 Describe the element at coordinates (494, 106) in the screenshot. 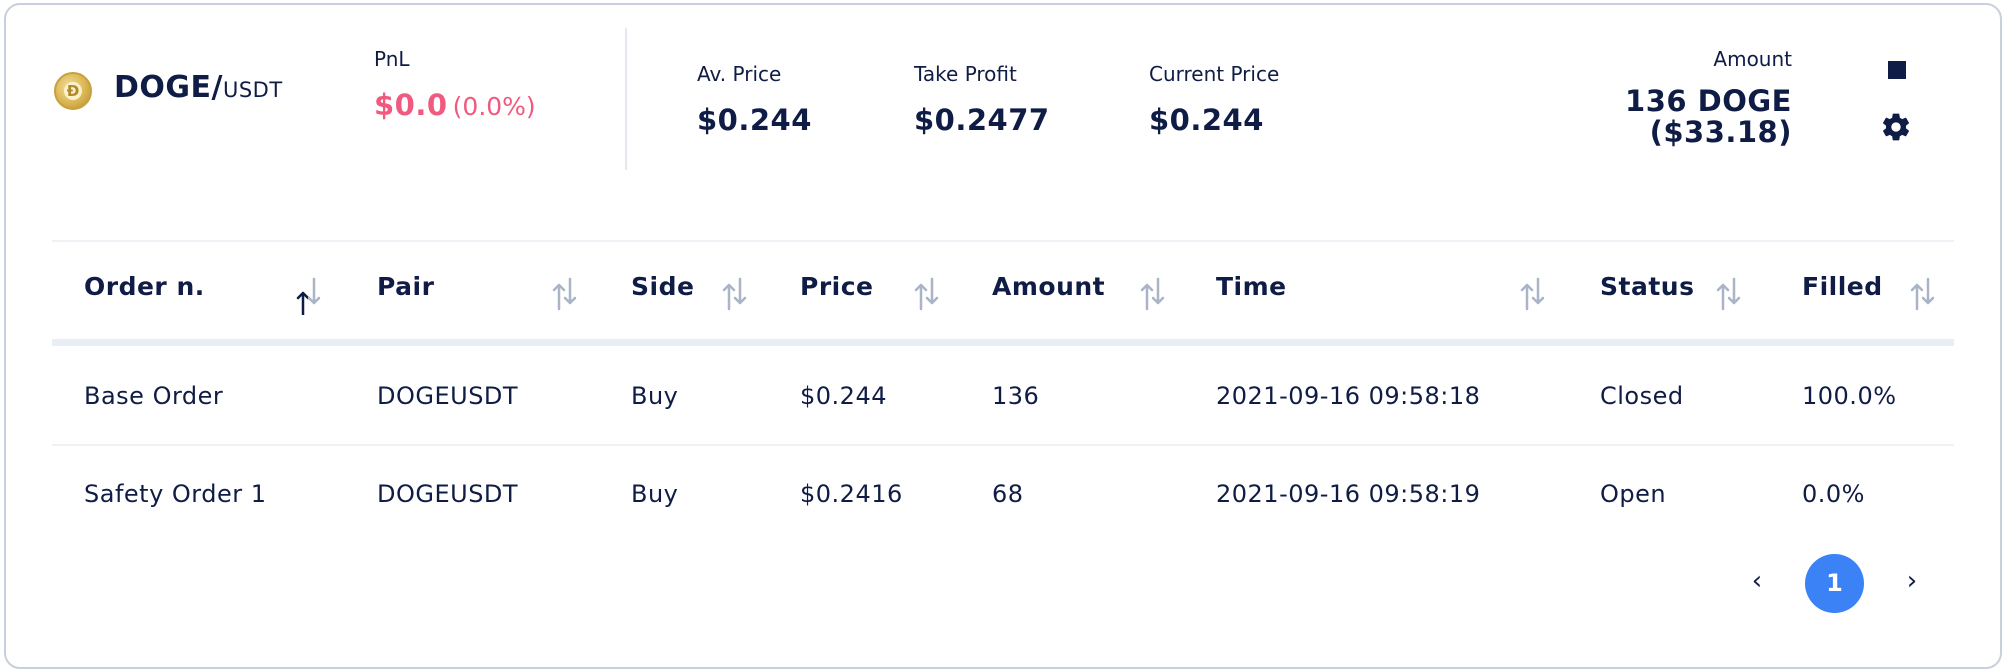

I see `pnl-percent: (0.0%)` at that location.